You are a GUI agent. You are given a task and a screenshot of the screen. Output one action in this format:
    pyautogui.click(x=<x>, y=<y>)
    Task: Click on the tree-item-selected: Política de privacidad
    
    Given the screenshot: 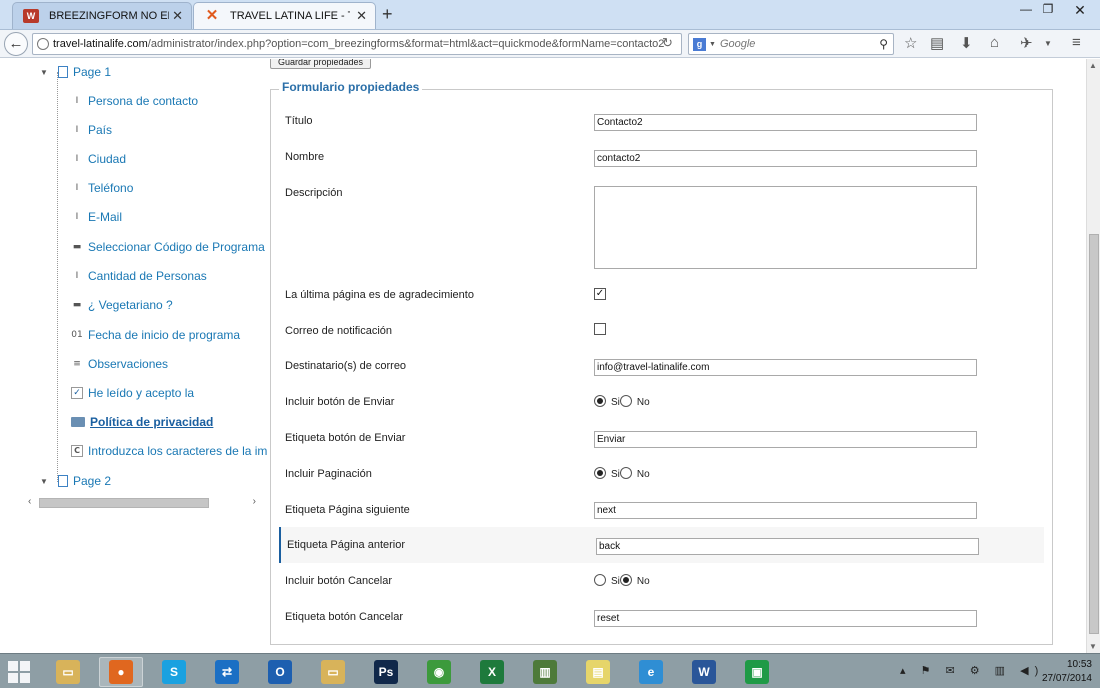 What is the action you would take?
    pyautogui.click(x=142, y=422)
    